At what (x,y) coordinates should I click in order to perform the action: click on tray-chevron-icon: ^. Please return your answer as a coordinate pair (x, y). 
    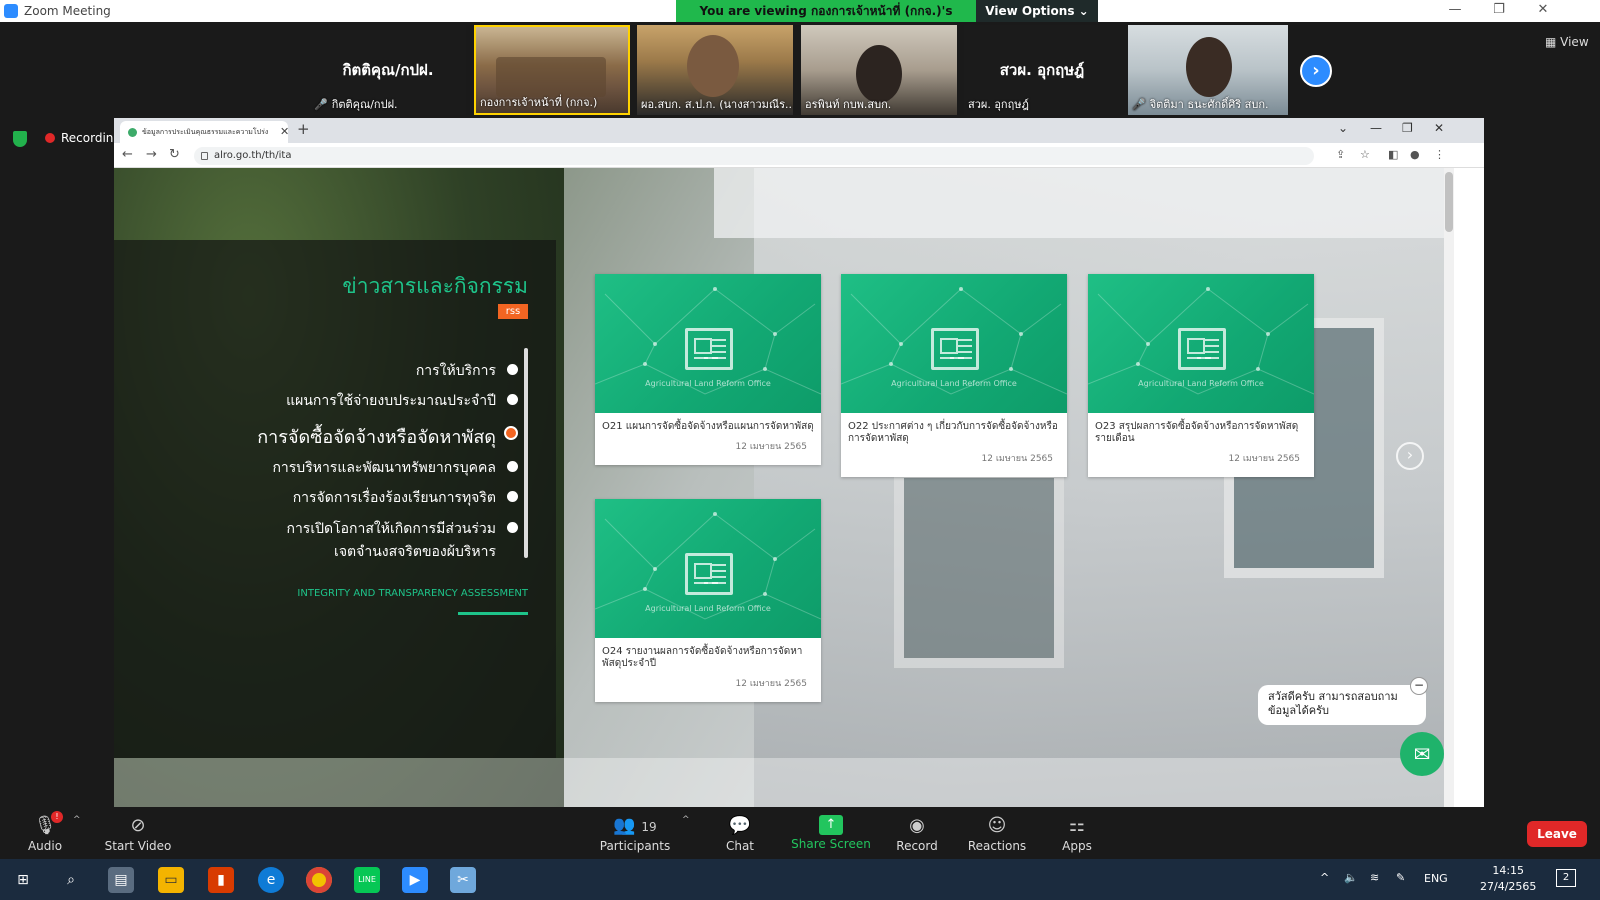
    Looking at the image, I should click on (1324, 877).